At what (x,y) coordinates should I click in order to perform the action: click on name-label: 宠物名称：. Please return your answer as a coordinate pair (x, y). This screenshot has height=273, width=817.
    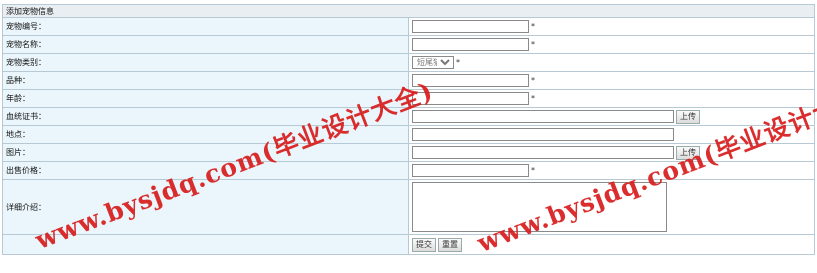
    Looking at the image, I should click on (205, 44).